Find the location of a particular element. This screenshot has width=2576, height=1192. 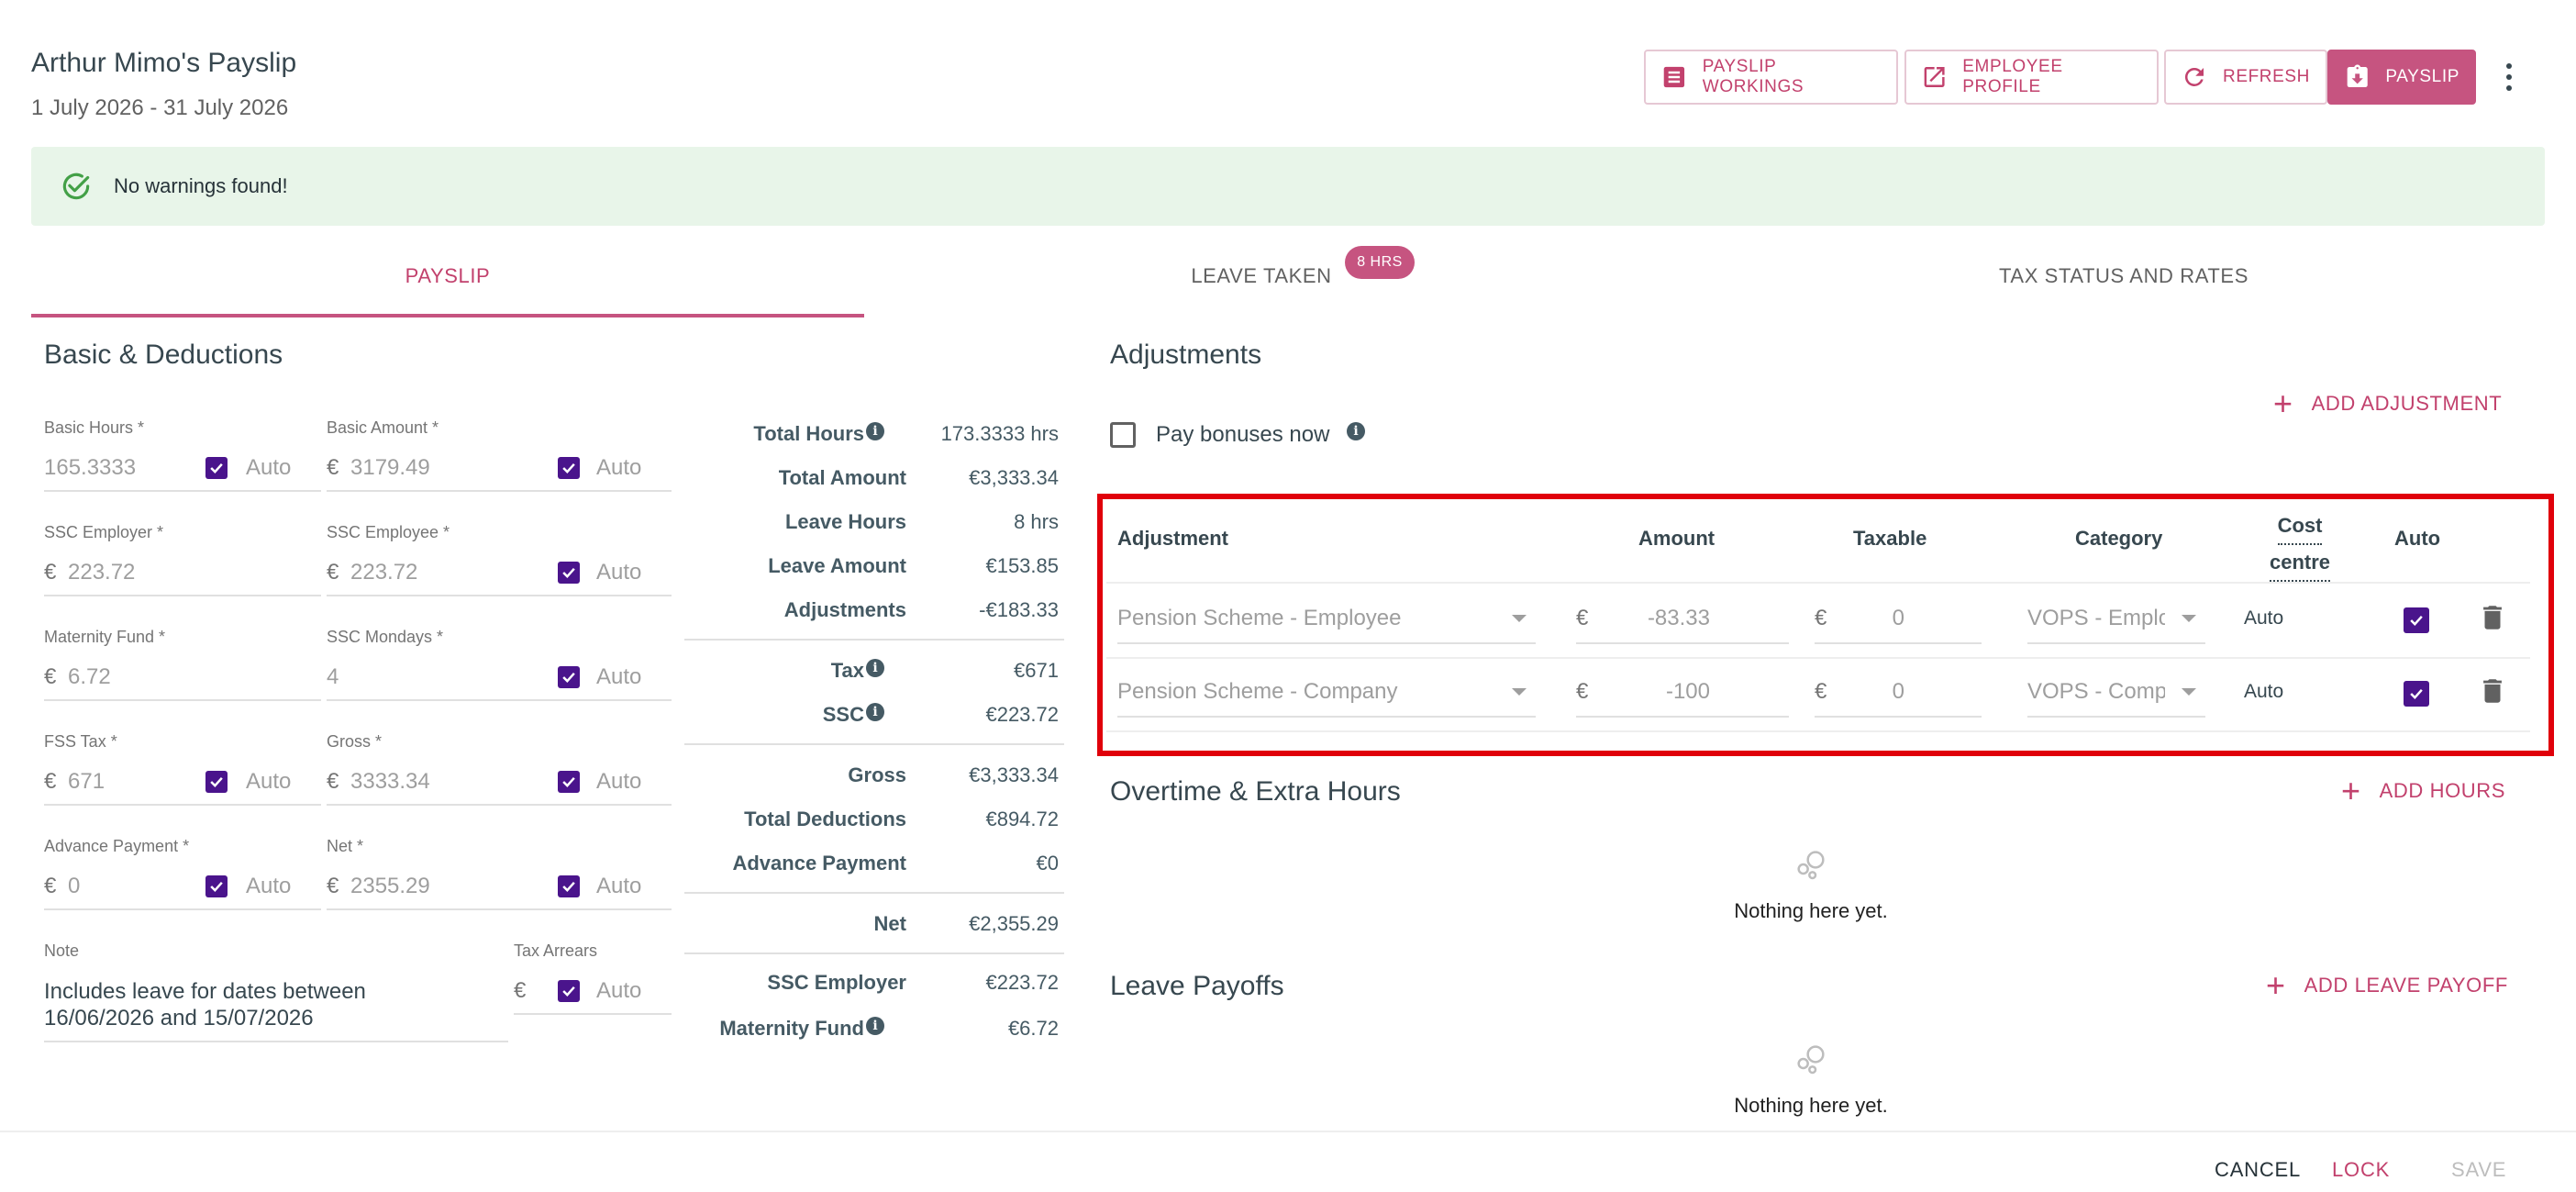

add-leave-payoff-button: + ADD LEAVE PAYOFF is located at coordinates (2387, 985).